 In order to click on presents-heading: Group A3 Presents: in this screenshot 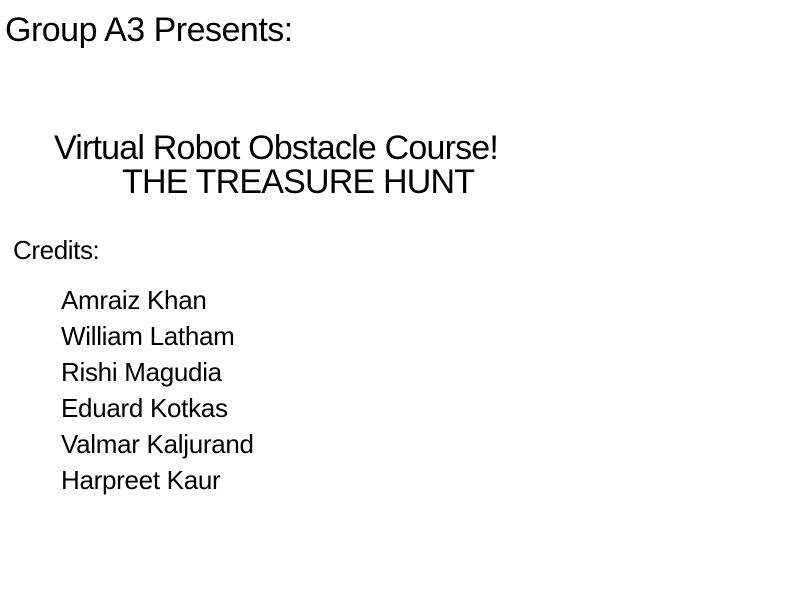, I will do `click(149, 30)`.